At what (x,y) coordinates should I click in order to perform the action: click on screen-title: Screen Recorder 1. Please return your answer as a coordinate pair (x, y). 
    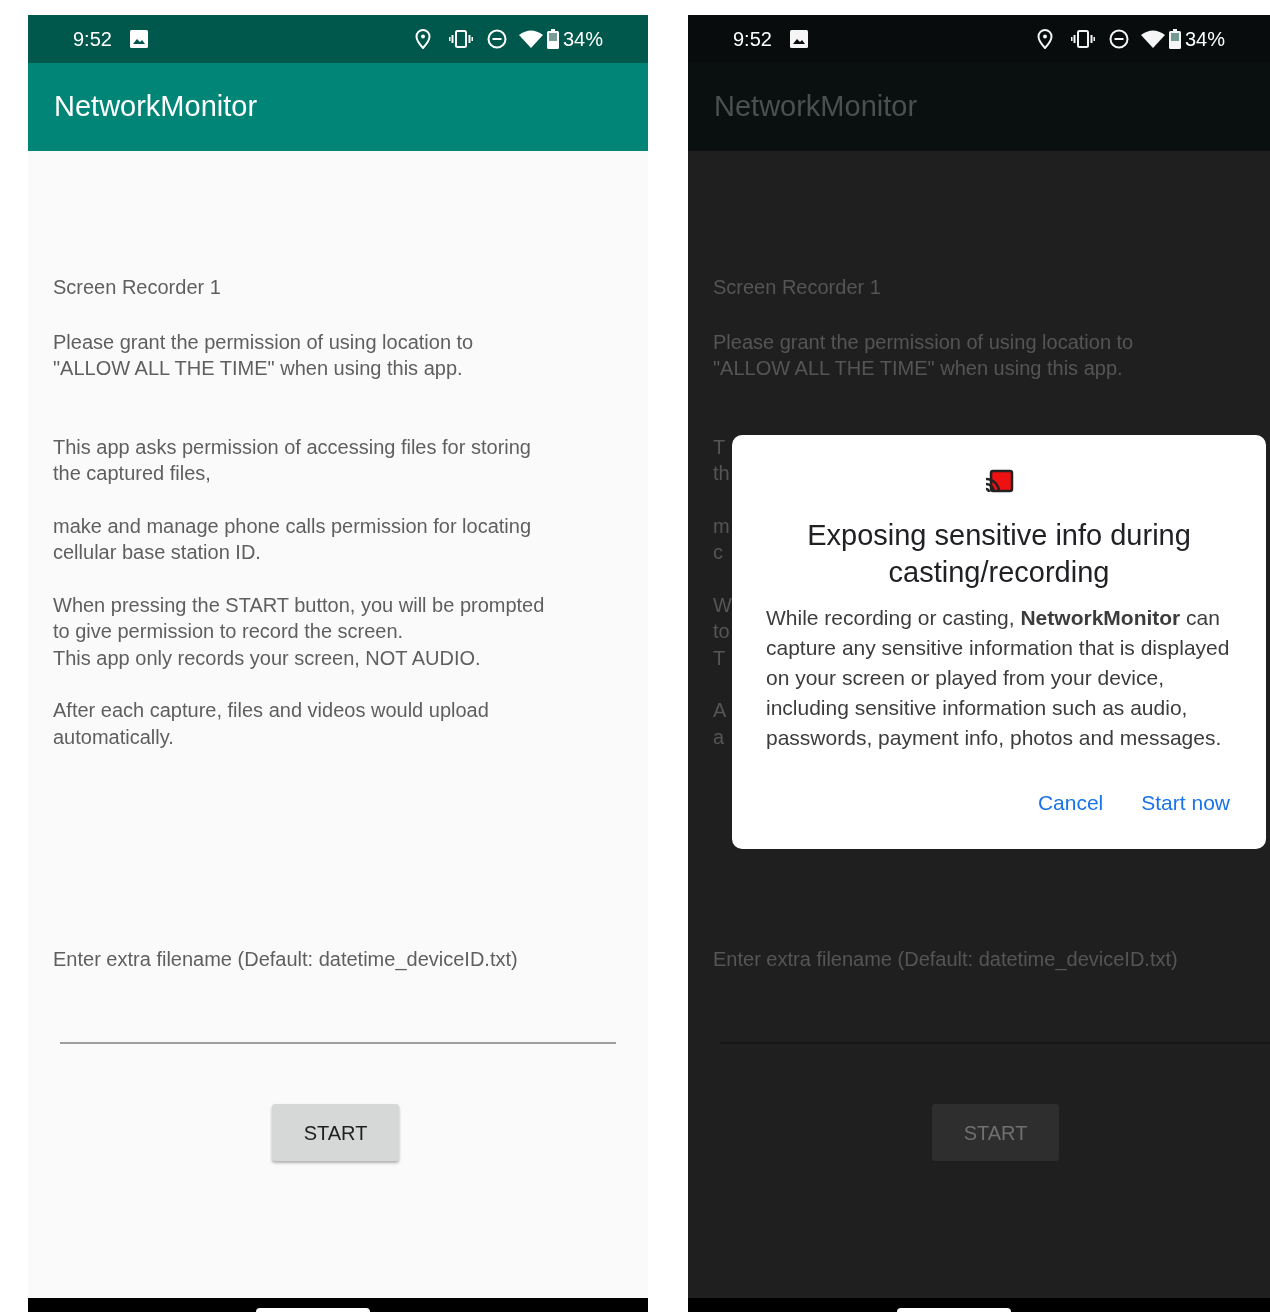
    Looking at the image, I should click on (137, 287).